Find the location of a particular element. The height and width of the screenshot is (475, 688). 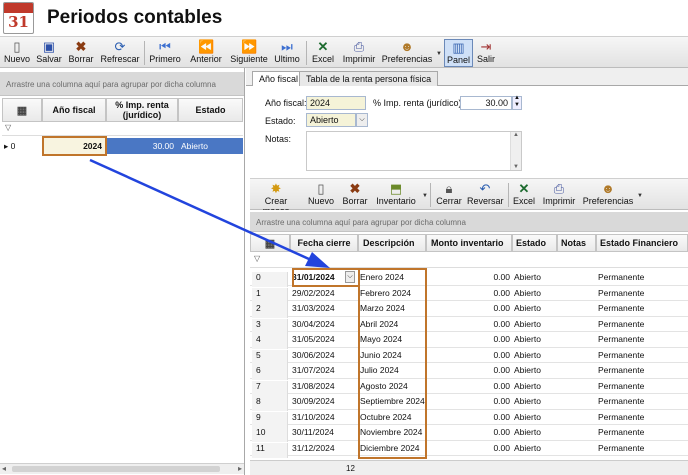

annotation-arrow is located at coordinates (209, 213).